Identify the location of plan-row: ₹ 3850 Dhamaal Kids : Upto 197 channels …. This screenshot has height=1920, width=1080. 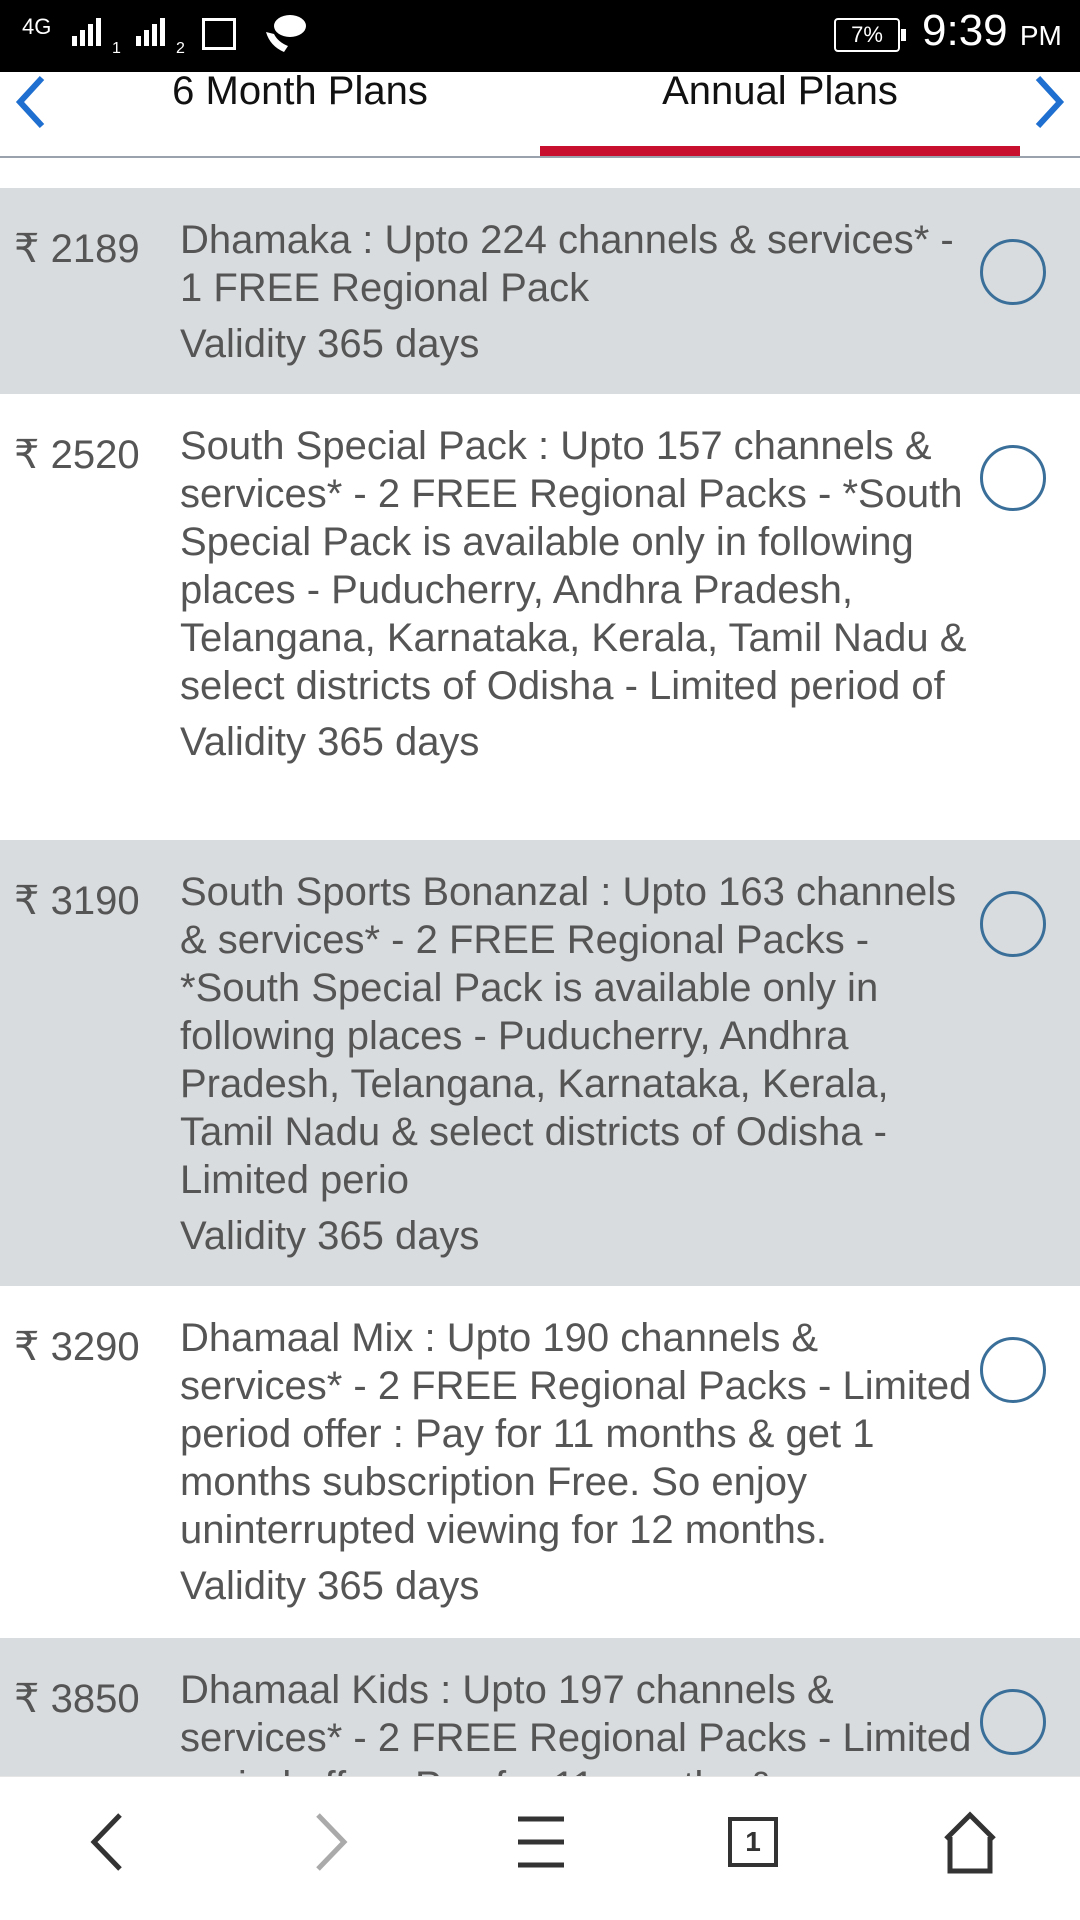
(540, 1707).